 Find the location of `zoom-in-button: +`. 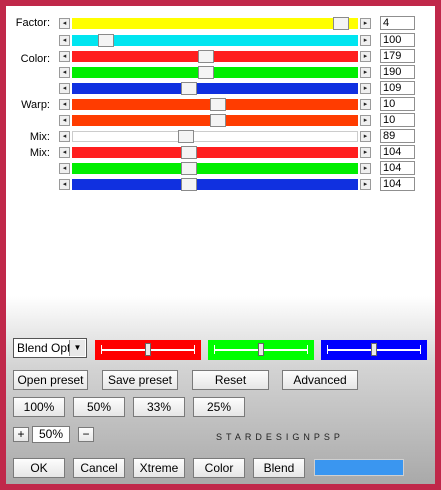

zoom-in-button: + is located at coordinates (21, 434).